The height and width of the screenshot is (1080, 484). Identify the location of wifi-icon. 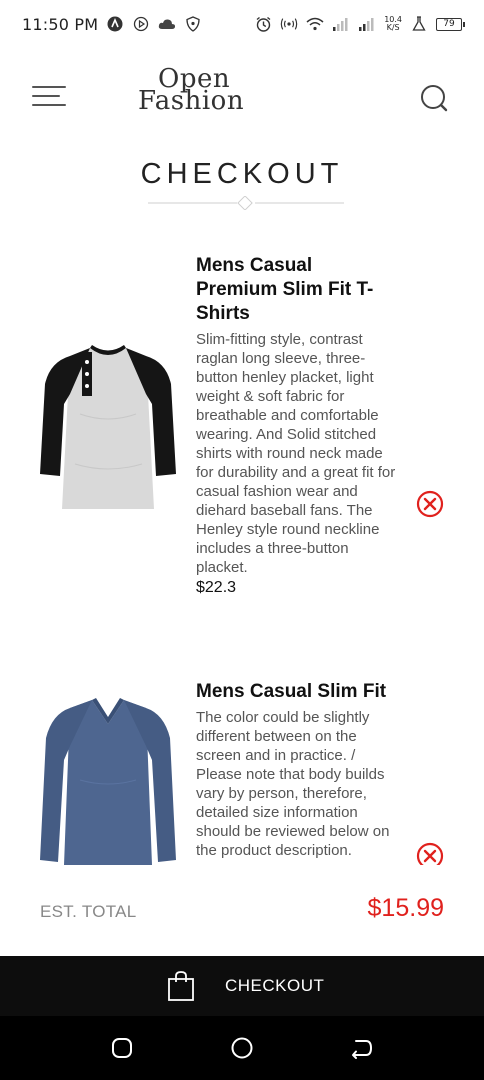
(315, 24).